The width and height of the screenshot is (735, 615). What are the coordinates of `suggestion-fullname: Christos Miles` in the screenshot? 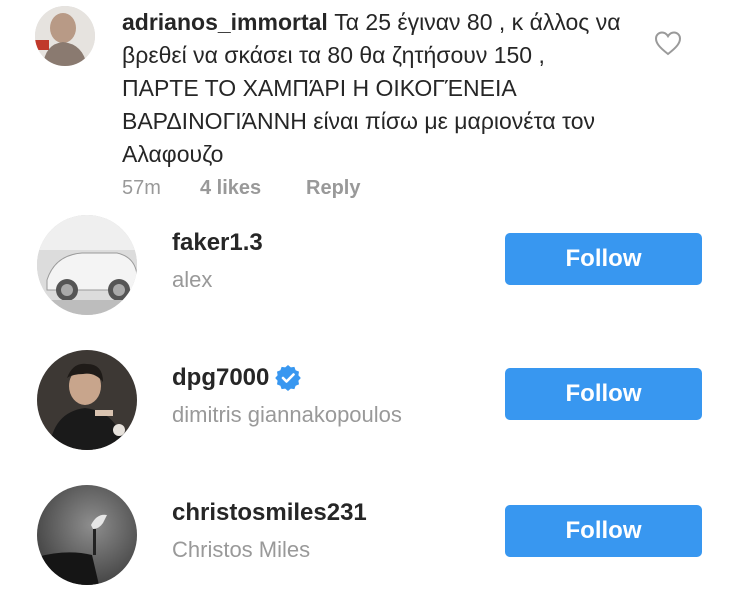 It's located at (241, 549).